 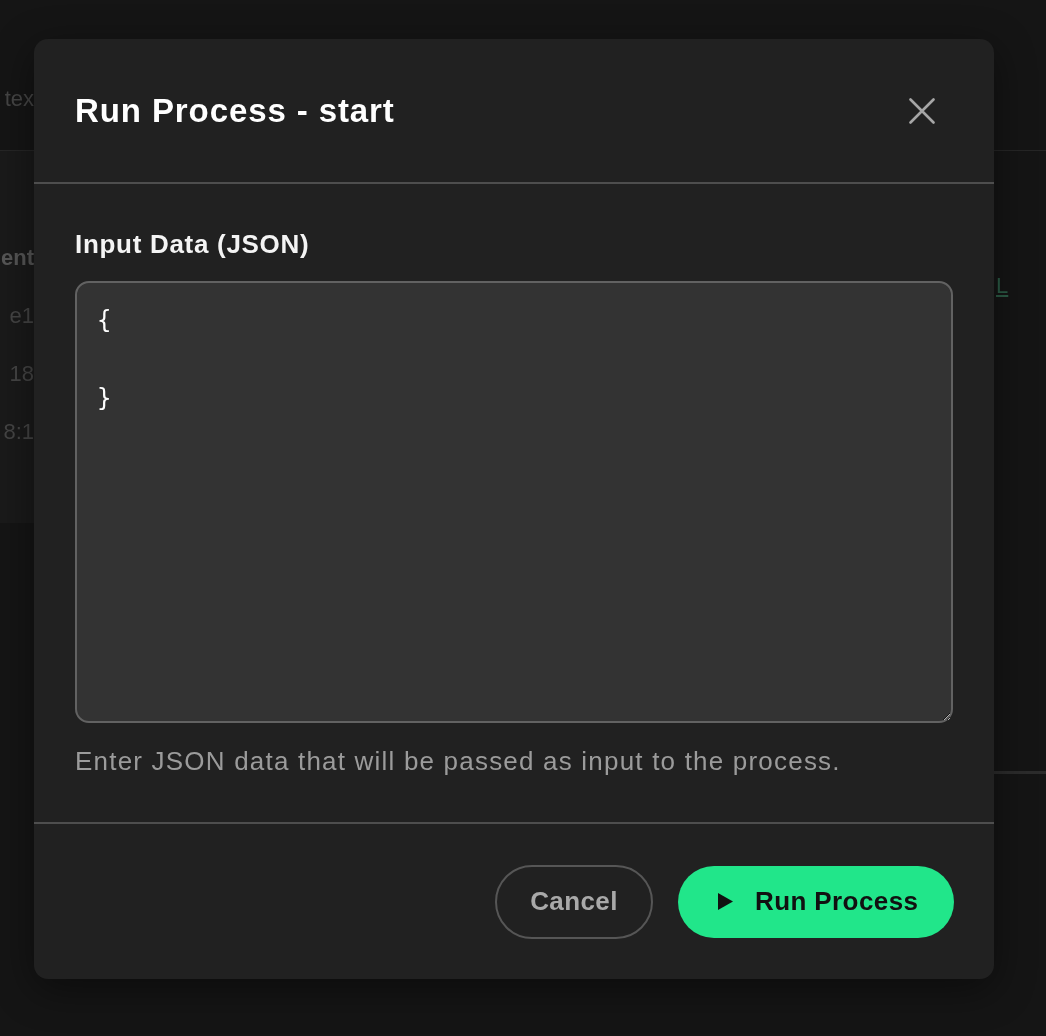 I want to click on section-heading: ent, so click(x=17, y=258).